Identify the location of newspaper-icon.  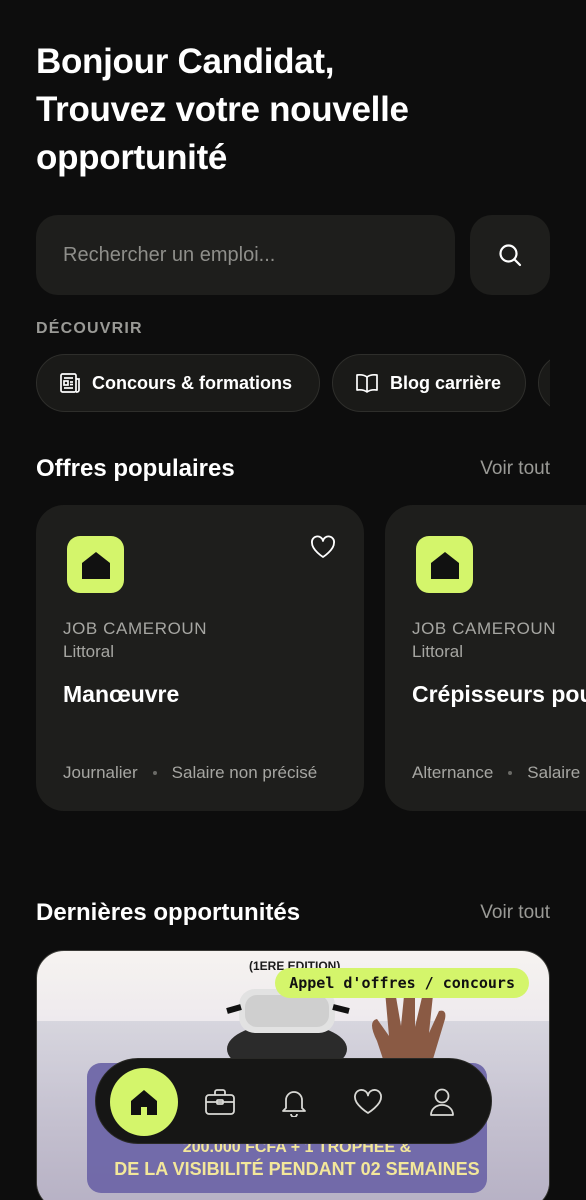
(70, 383).